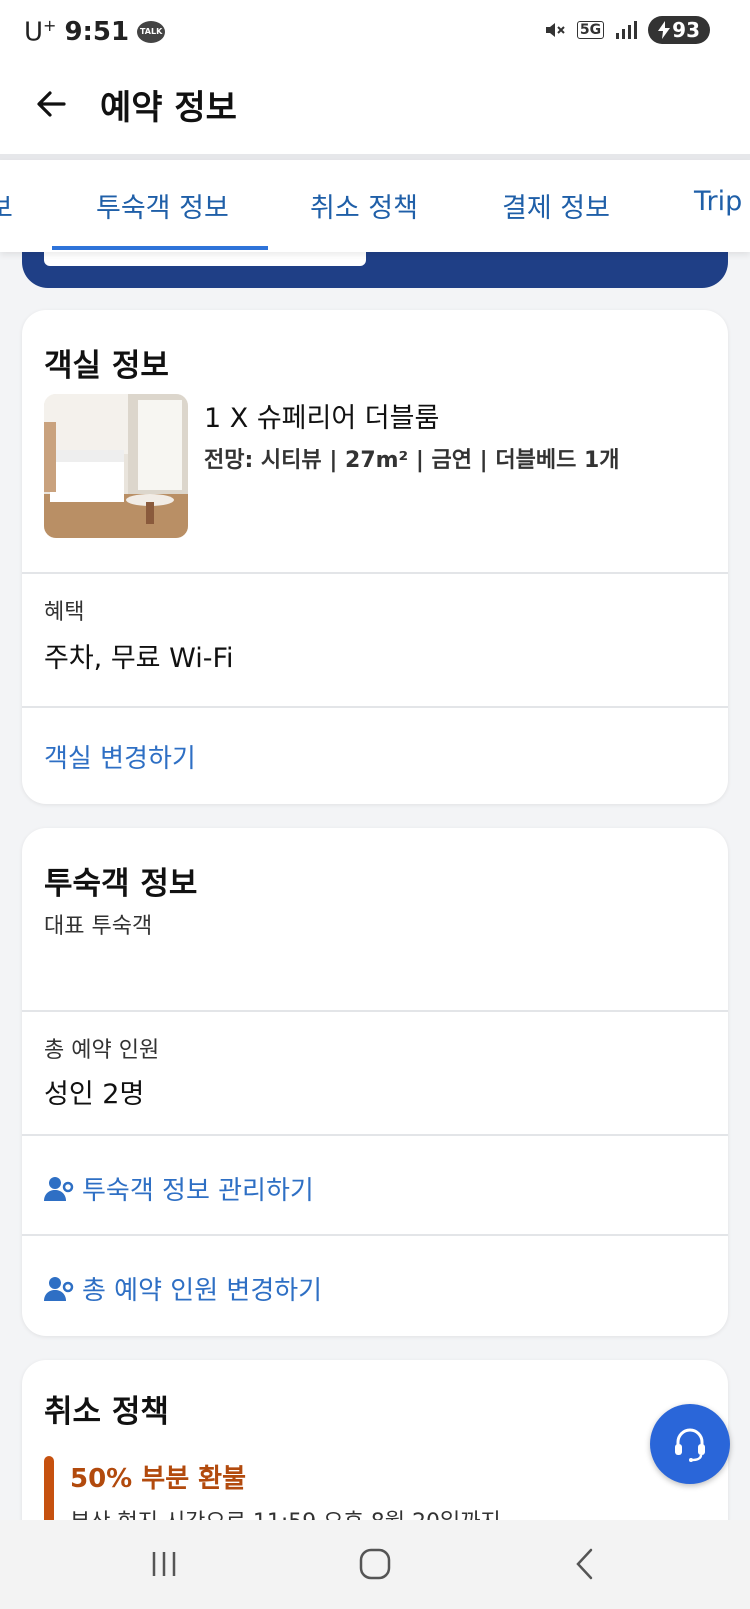 This screenshot has height=1609, width=750. I want to click on back-nav-button, so click(586, 1564).